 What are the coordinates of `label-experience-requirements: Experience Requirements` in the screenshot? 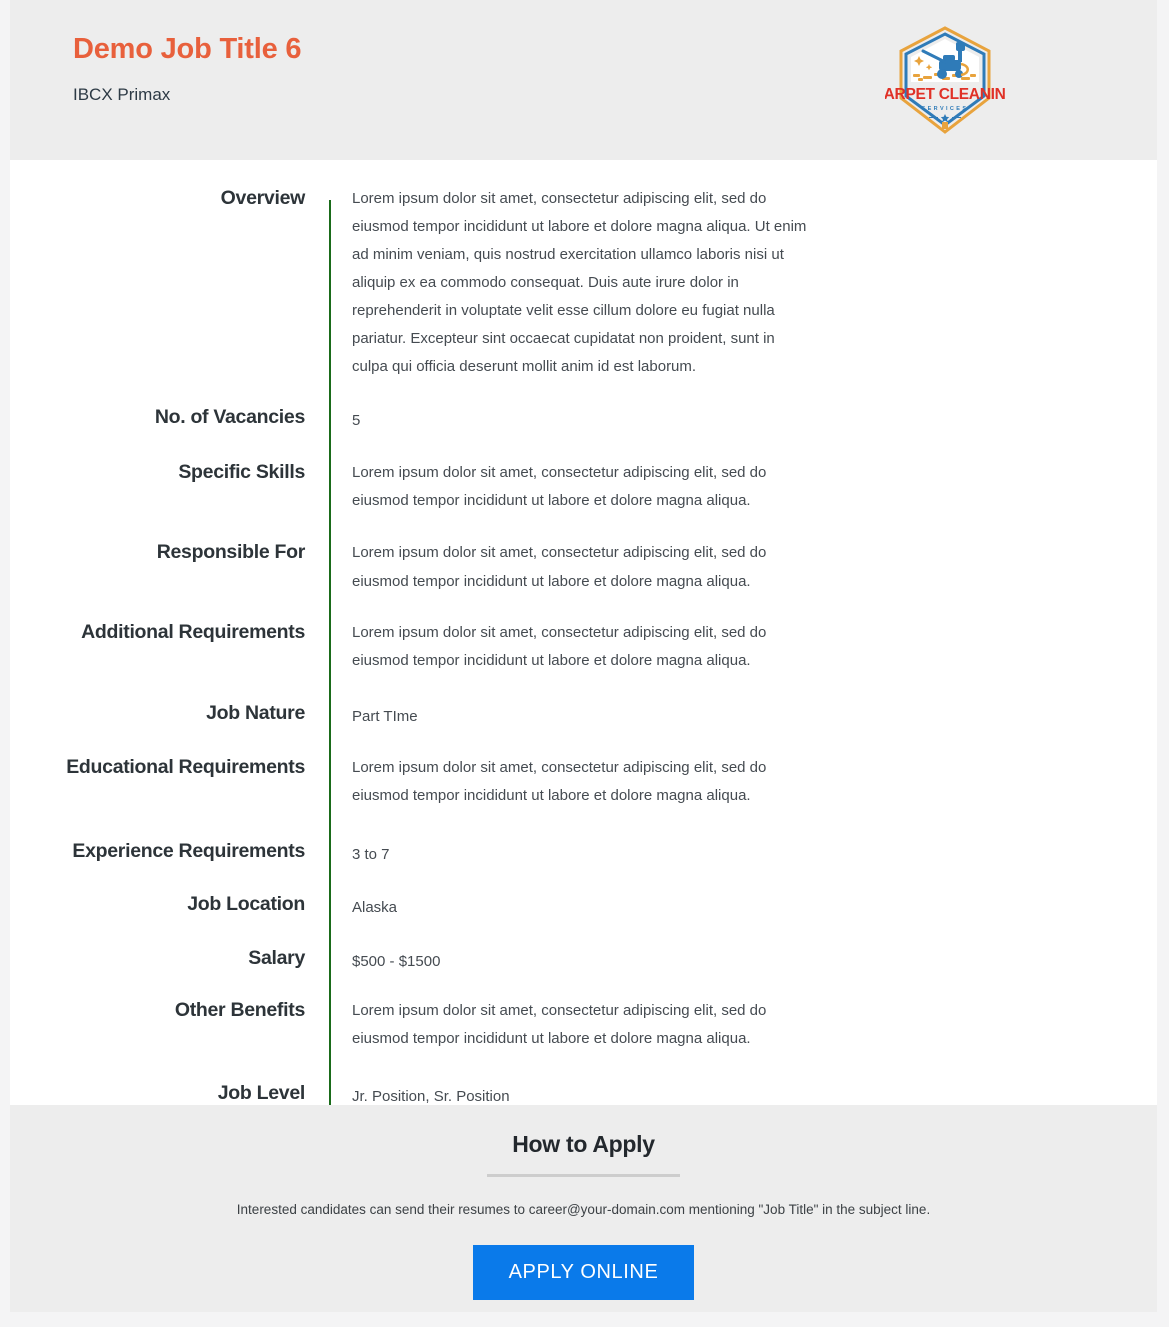 It's located at (188, 850).